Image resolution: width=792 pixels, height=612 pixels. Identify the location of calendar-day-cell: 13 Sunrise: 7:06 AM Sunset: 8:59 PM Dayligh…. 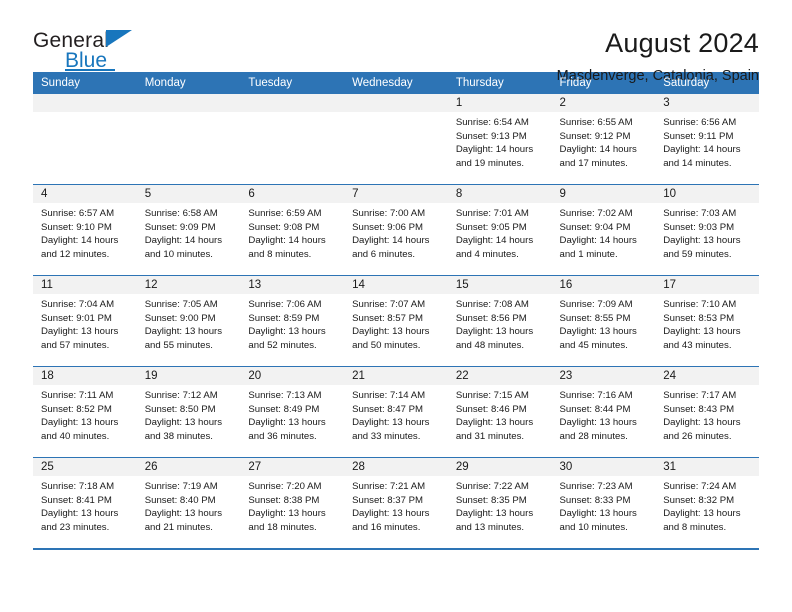
(292, 321).